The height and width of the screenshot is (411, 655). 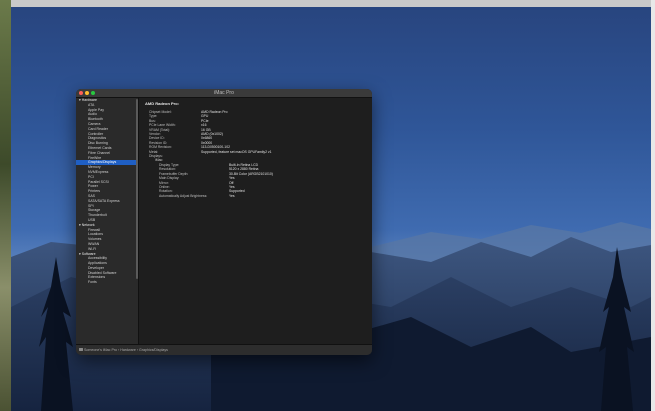 I want to click on display-info-value: 30-Bit Color (ARGB2101010), so click(x=251, y=173).